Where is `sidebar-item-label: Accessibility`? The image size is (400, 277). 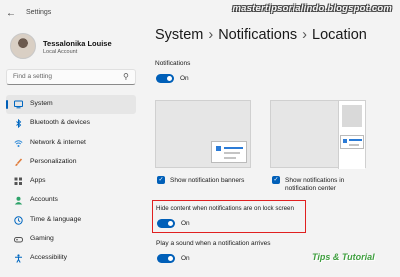 sidebar-item-label: Accessibility is located at coordinates (49, 258).